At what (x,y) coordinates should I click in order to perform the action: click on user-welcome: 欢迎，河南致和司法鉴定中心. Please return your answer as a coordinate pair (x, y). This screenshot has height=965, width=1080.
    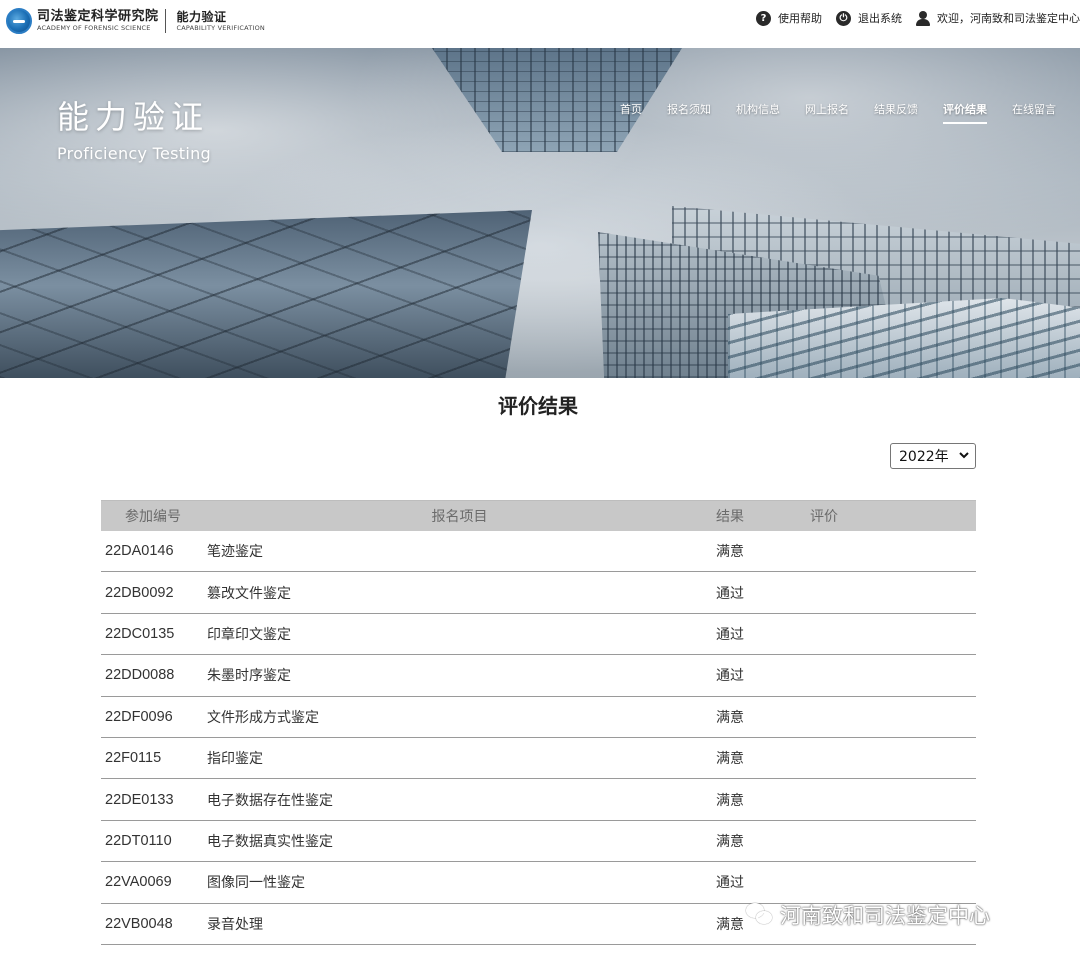
    Looking at the image, I should click on (998, 18).